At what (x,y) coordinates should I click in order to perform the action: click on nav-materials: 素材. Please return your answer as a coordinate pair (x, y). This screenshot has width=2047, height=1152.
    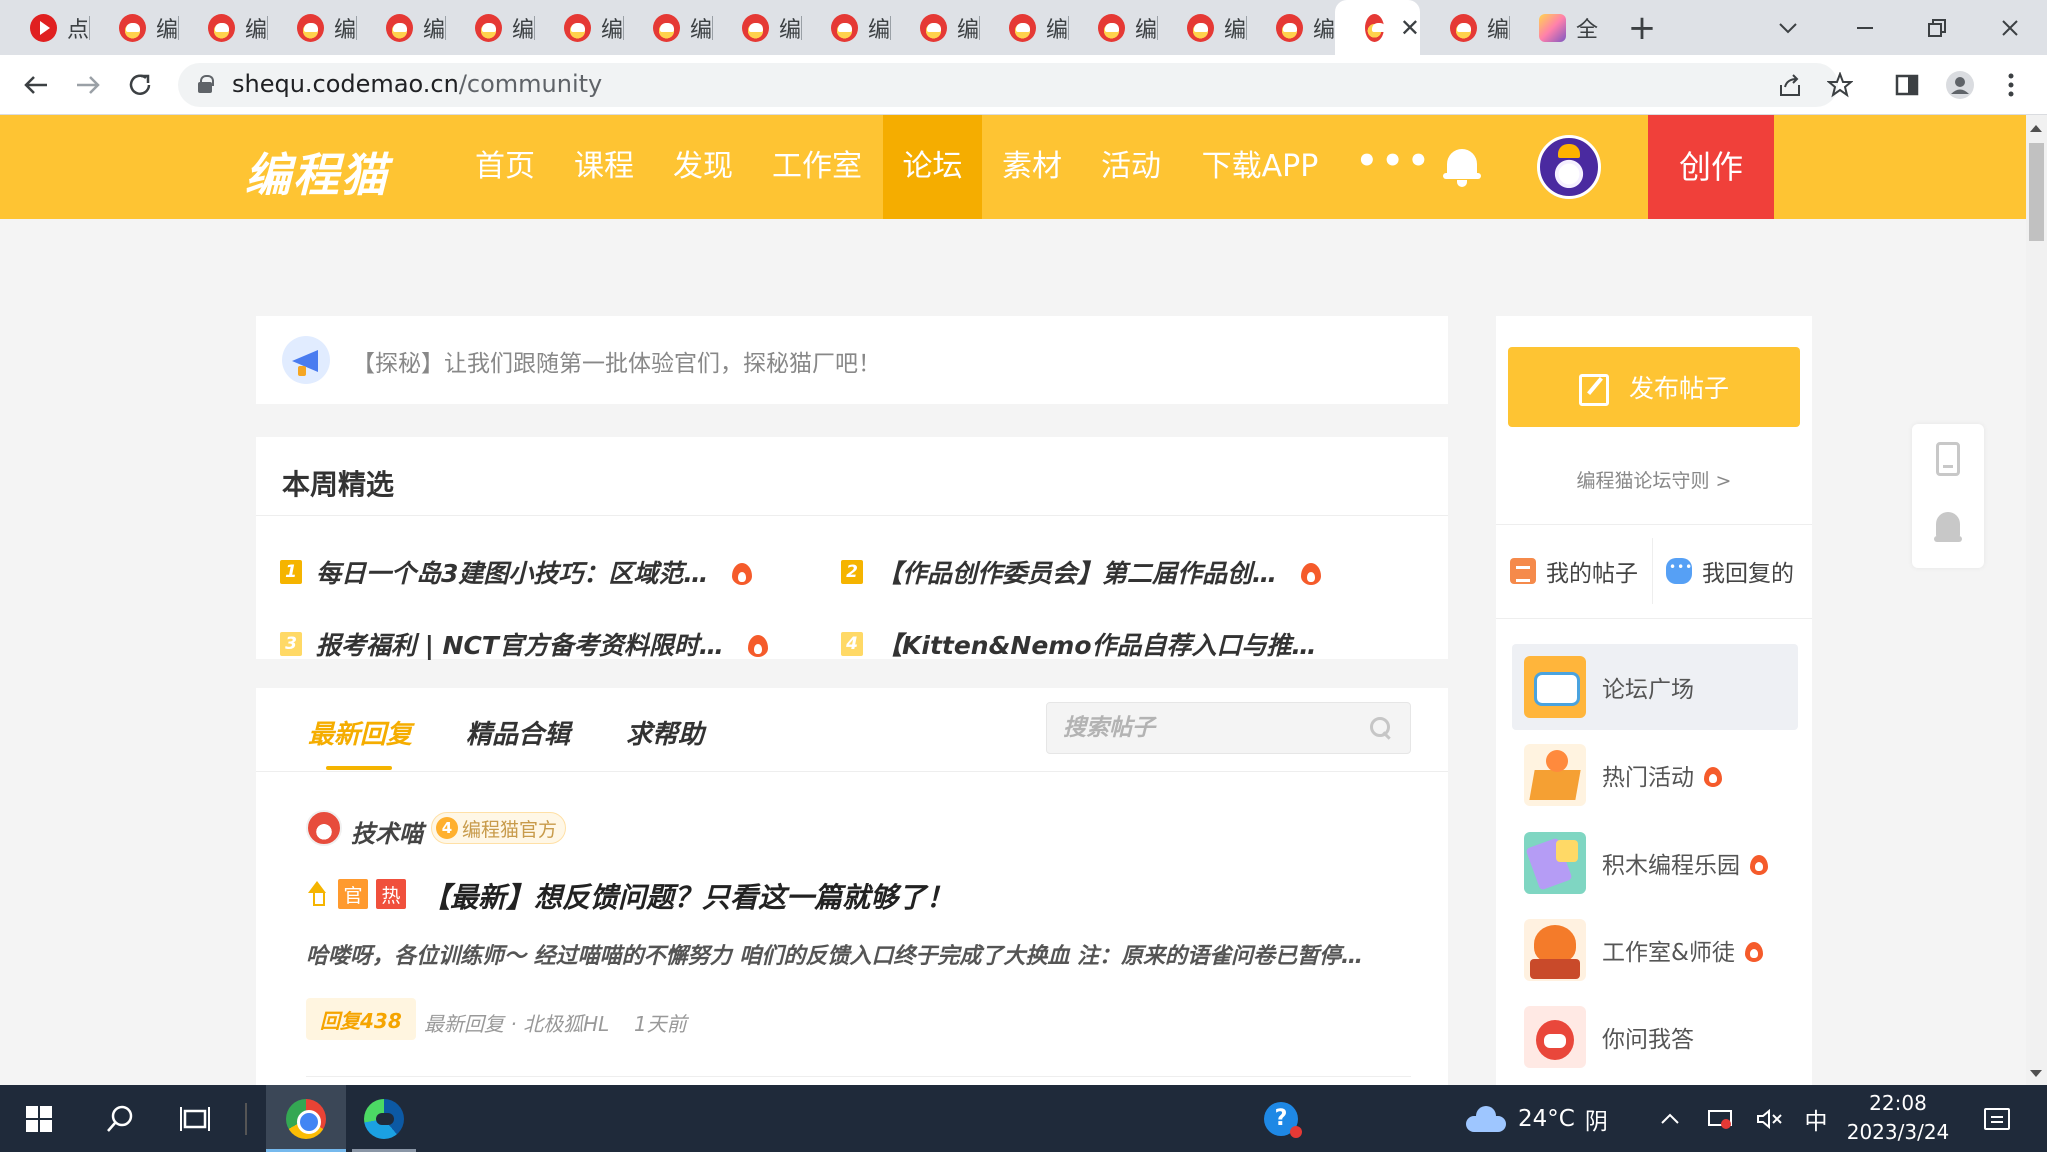
    Looking at the image, I should click on (1032, 167).